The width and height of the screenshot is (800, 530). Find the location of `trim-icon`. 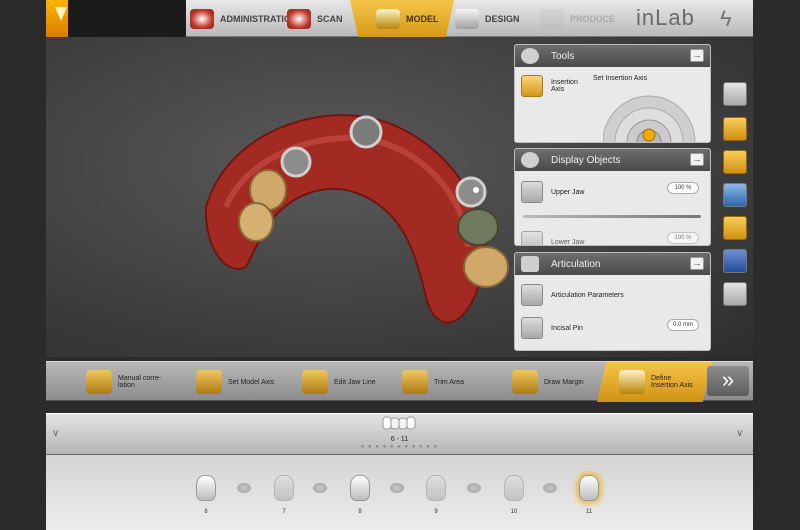

trim-icon is located at coordinates (415, 382).